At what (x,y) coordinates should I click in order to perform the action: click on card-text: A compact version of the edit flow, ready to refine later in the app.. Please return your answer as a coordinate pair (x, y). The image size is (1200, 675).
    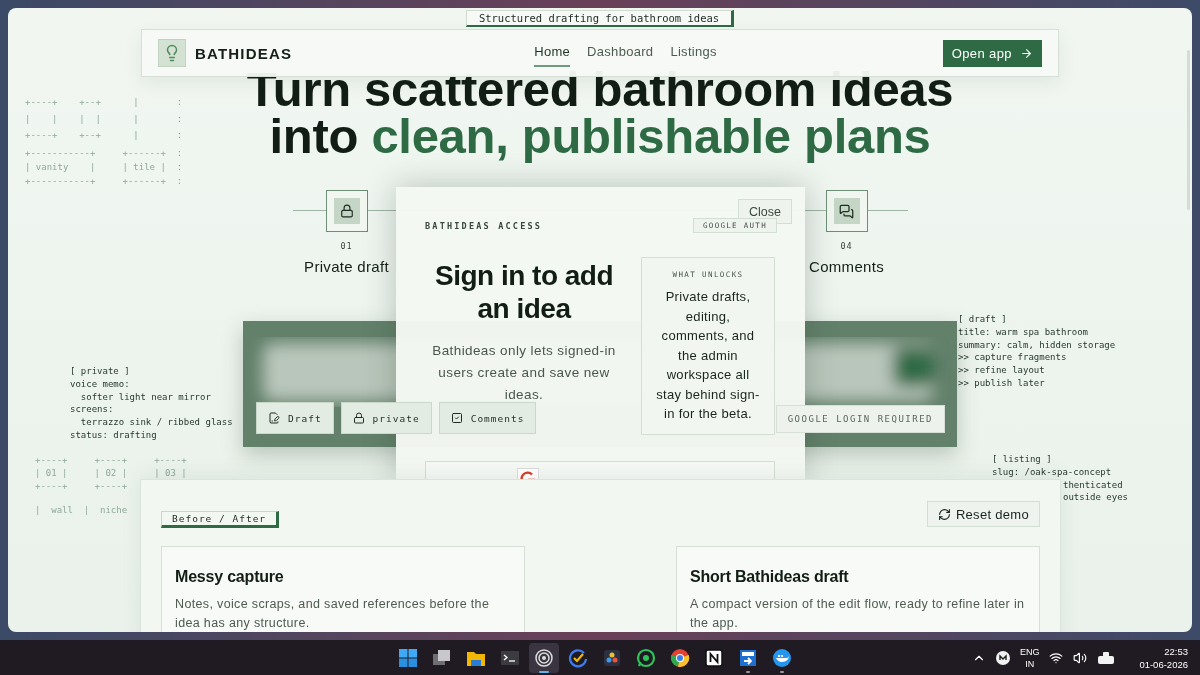
    Looking at the image, I should click on (858, 614).